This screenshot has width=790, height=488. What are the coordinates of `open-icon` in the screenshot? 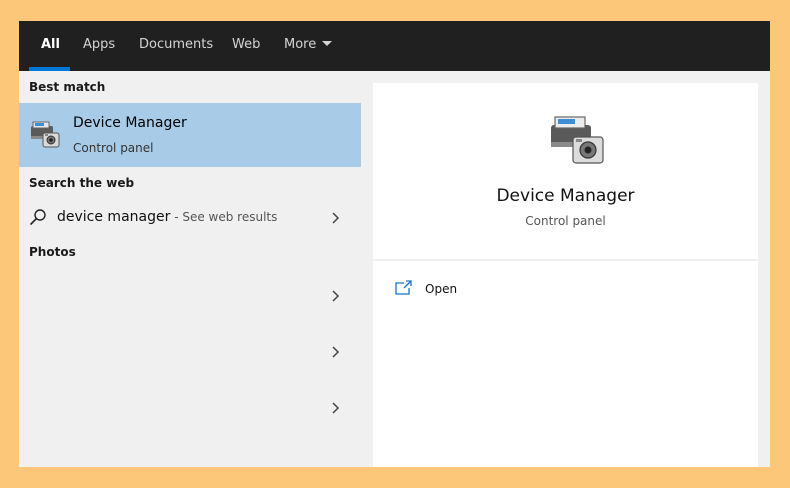 It's located at (403, 287).